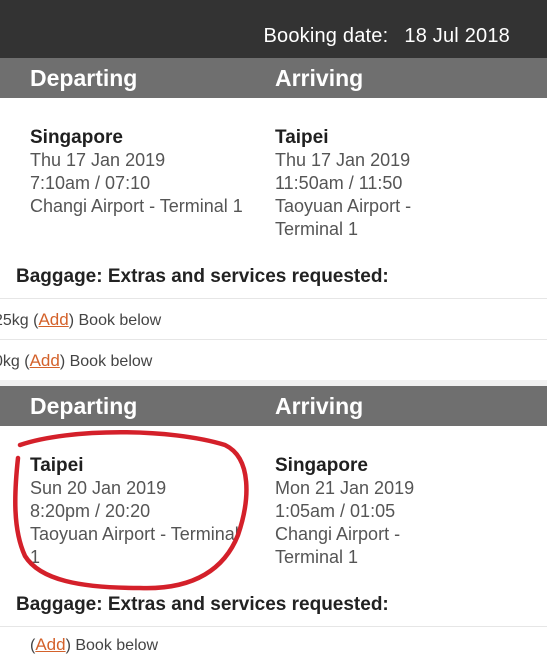 The width and height of the screenshot is (547, 668). I want to click on inbound-arrival-terminal: Terminal 1, so click(317, 557).